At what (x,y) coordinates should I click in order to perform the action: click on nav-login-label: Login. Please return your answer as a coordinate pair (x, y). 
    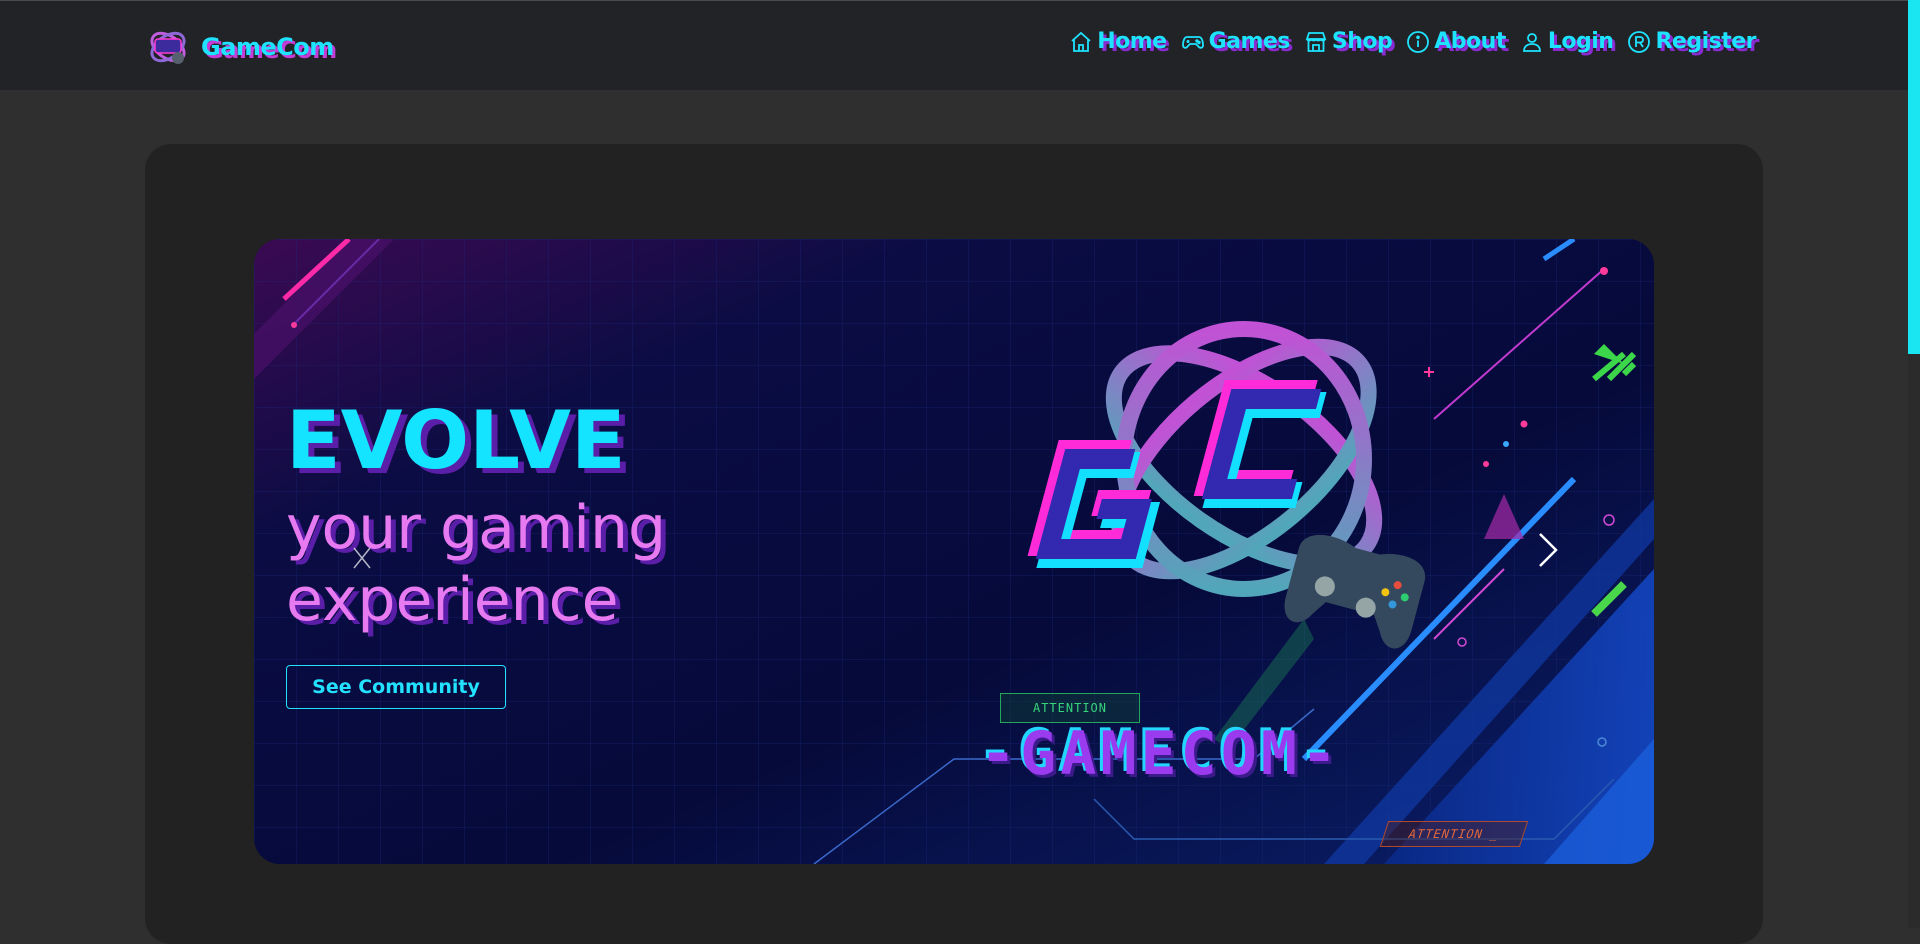
    Looking at the image, I should click on (1580, 41).